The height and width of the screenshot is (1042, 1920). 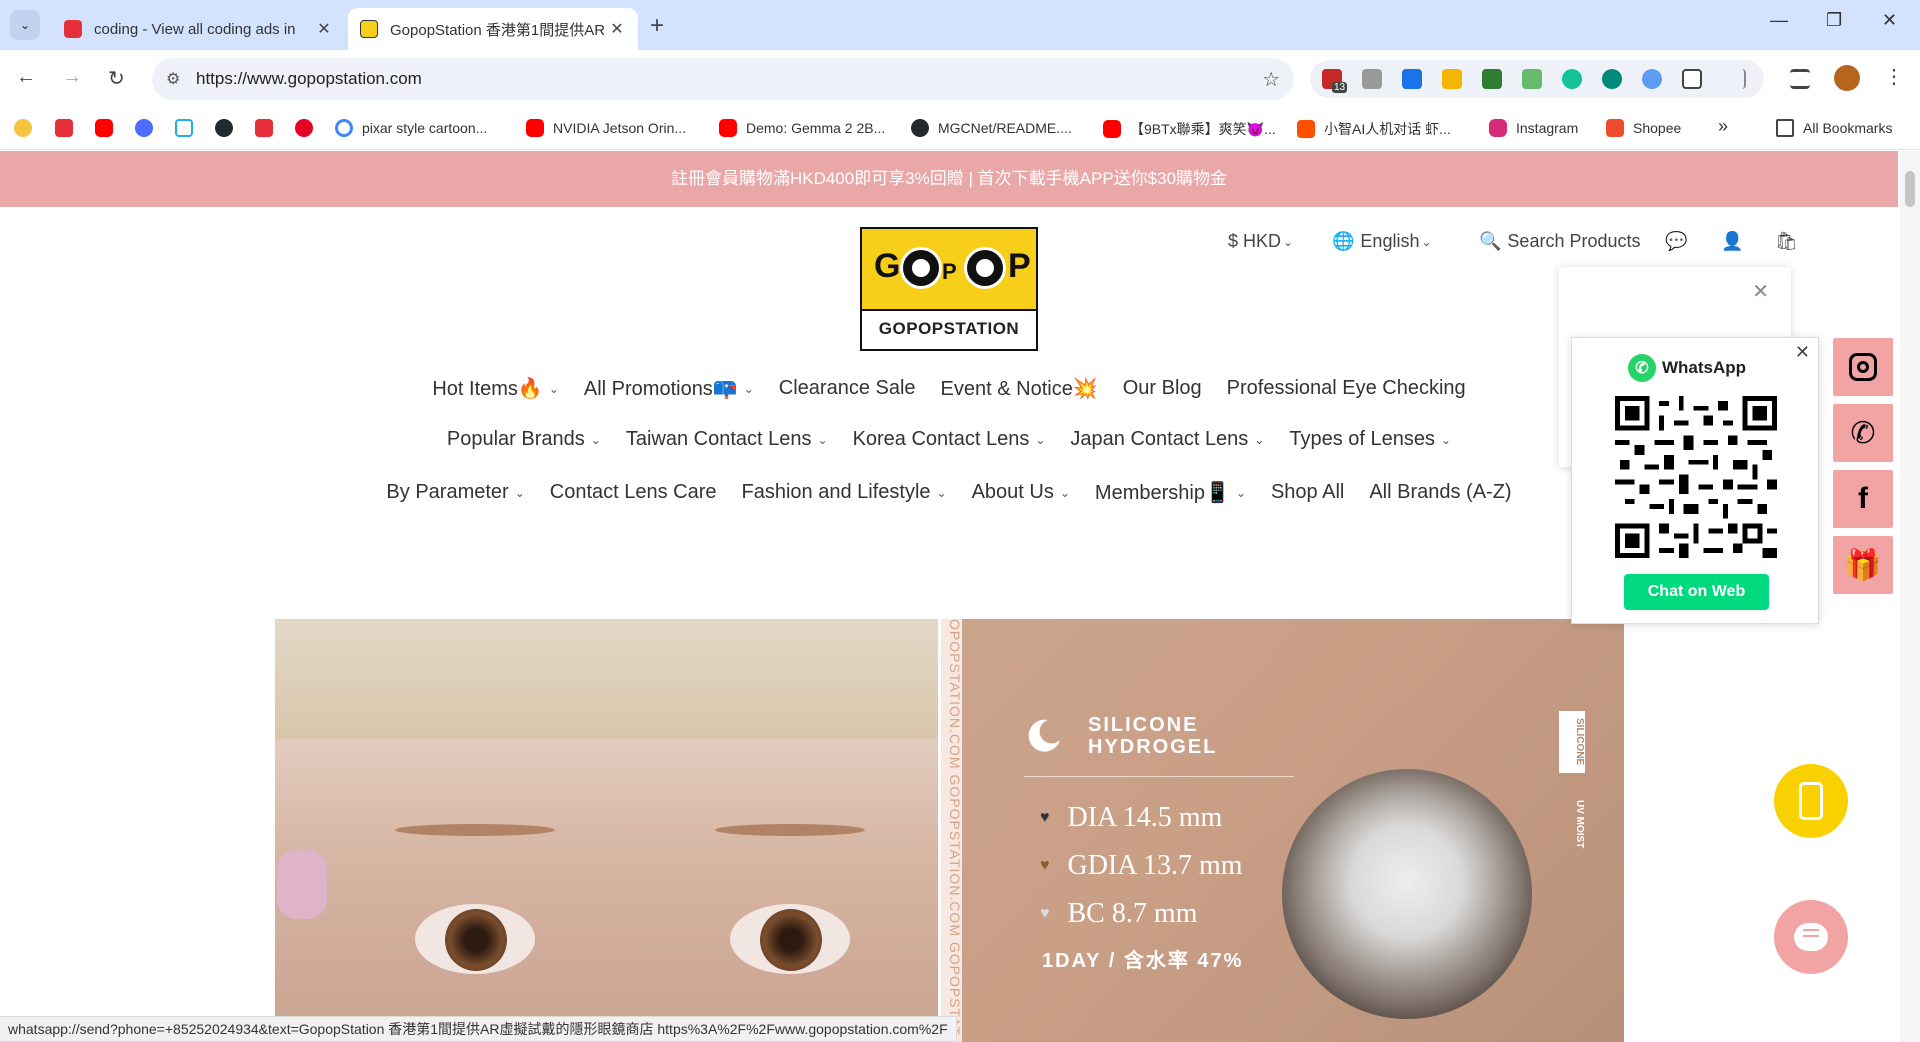 What do you see at coordinates (1044, 735) in the screenshot?
I see `moon-icon` at bounding box center [1044, 735].